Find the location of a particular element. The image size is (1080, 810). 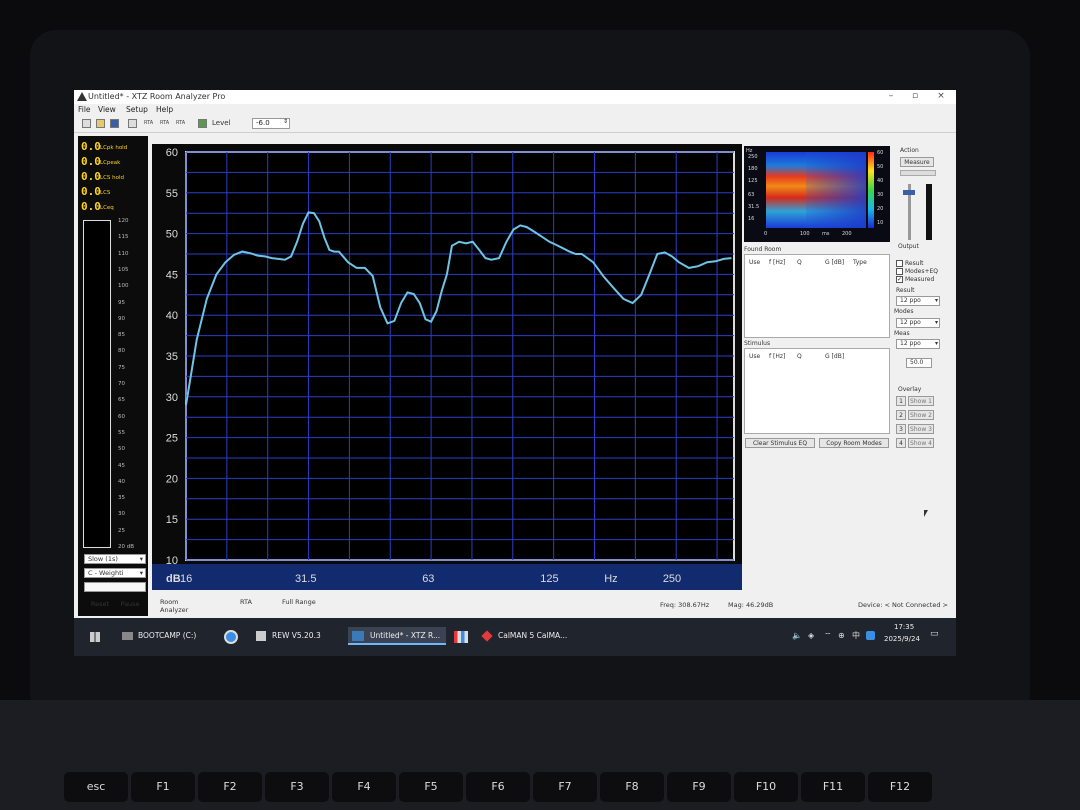

lcs-label: LCS is located at coordinates (105, 193).